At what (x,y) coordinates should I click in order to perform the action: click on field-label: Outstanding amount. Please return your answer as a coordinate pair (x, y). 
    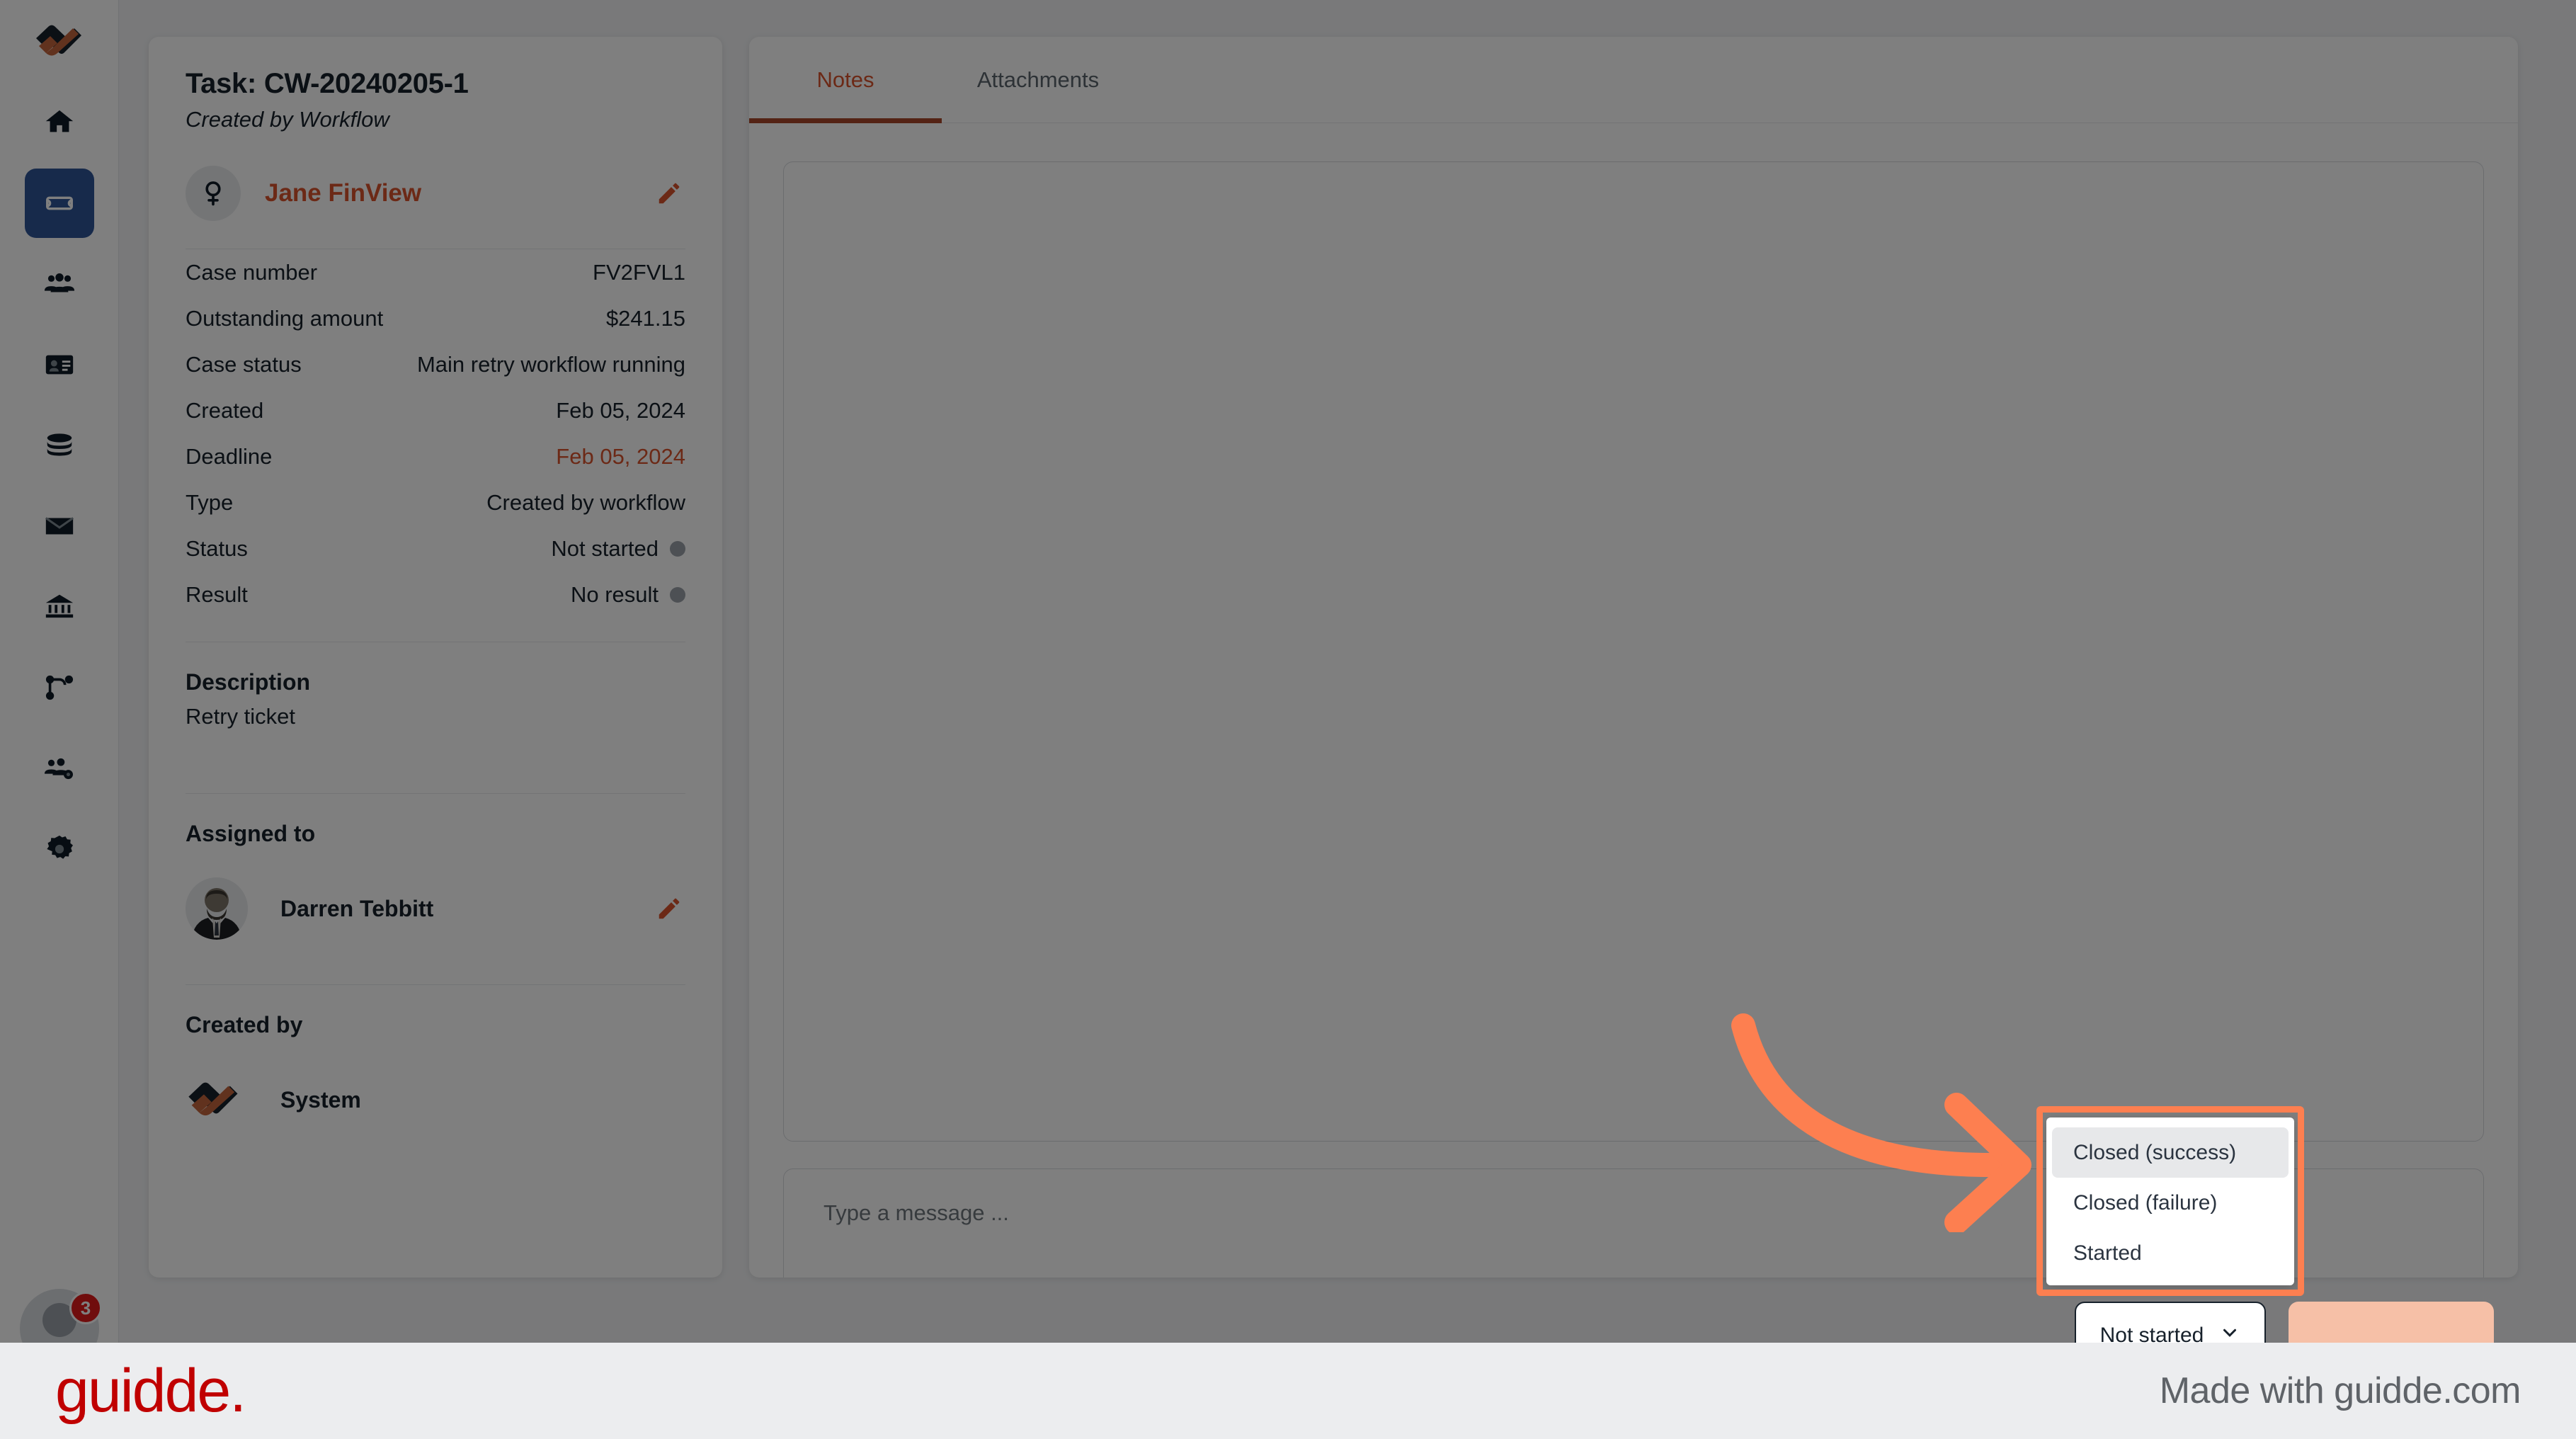
    Looking at the image, I should click on (285, 318).